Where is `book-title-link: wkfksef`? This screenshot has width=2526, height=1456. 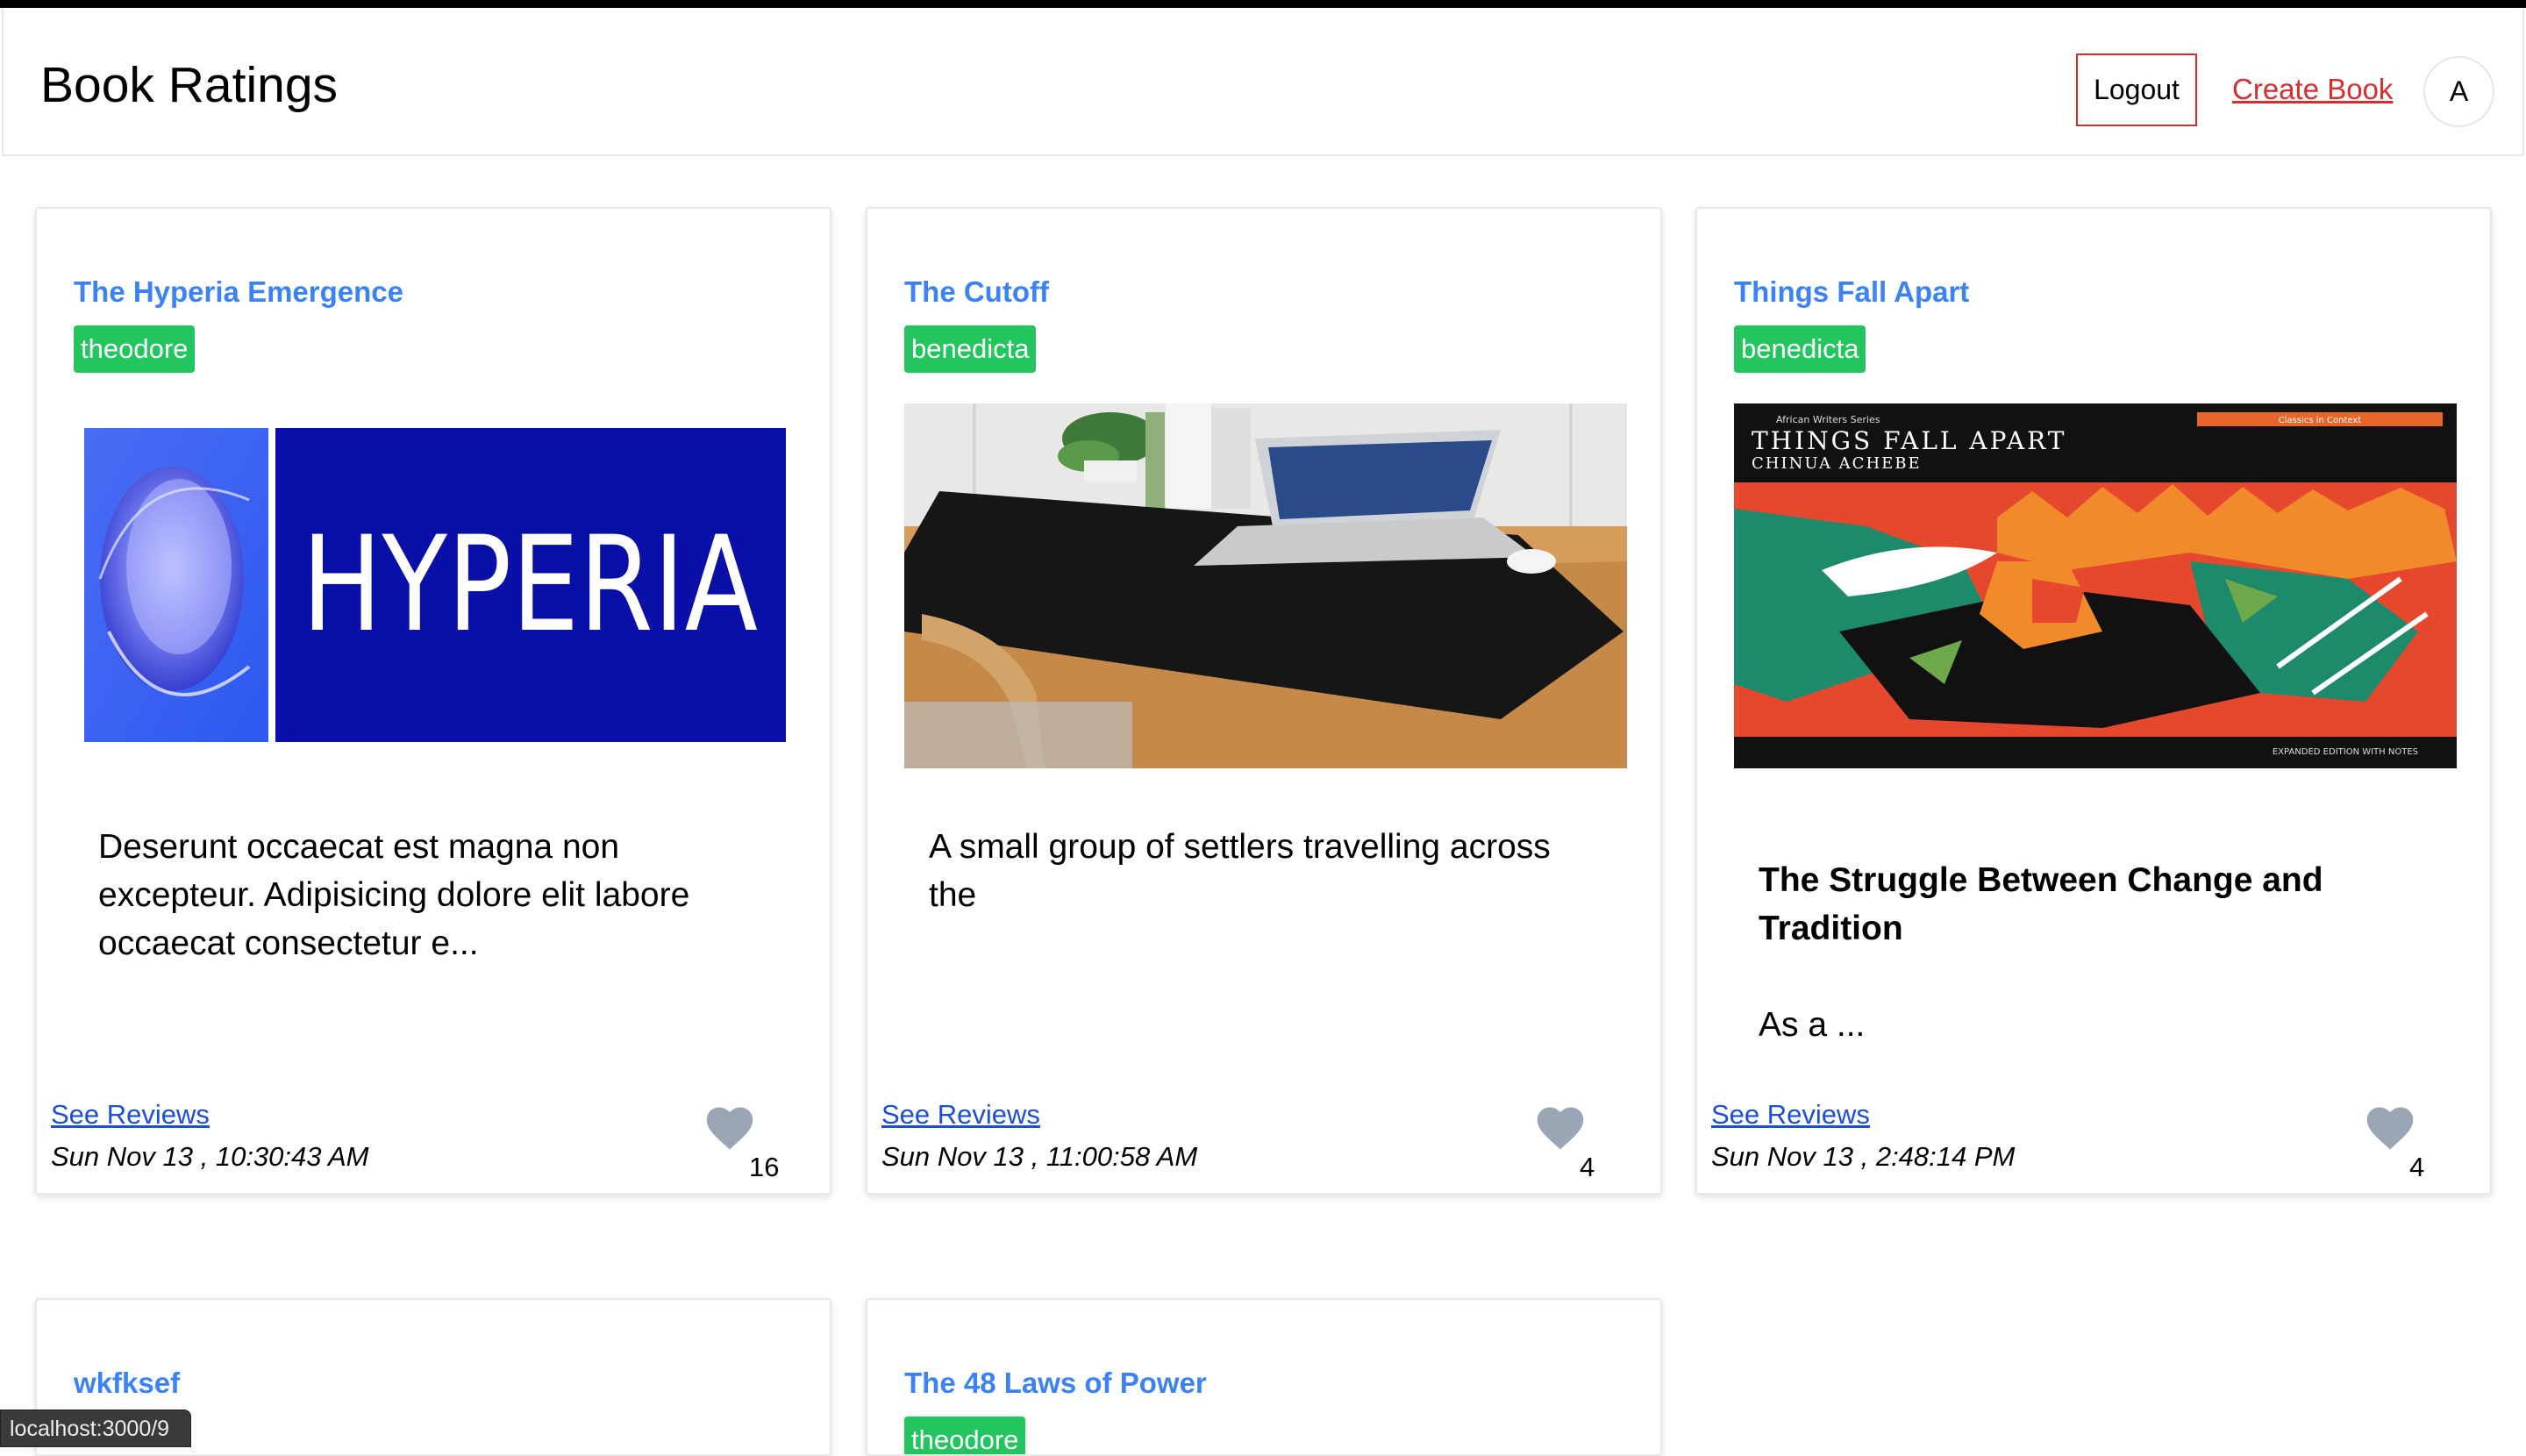
book-title-link: wkfksef is located at coordinates (127, 1383).